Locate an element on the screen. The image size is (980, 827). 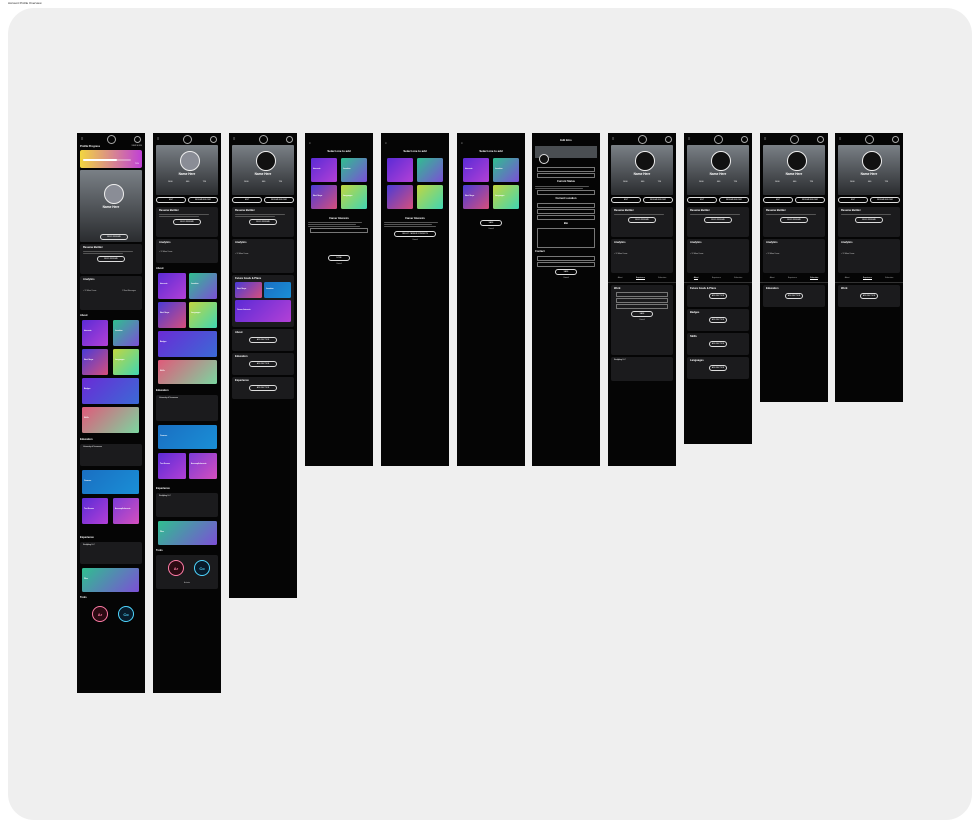
status-select is located at coordinates (566, 192).